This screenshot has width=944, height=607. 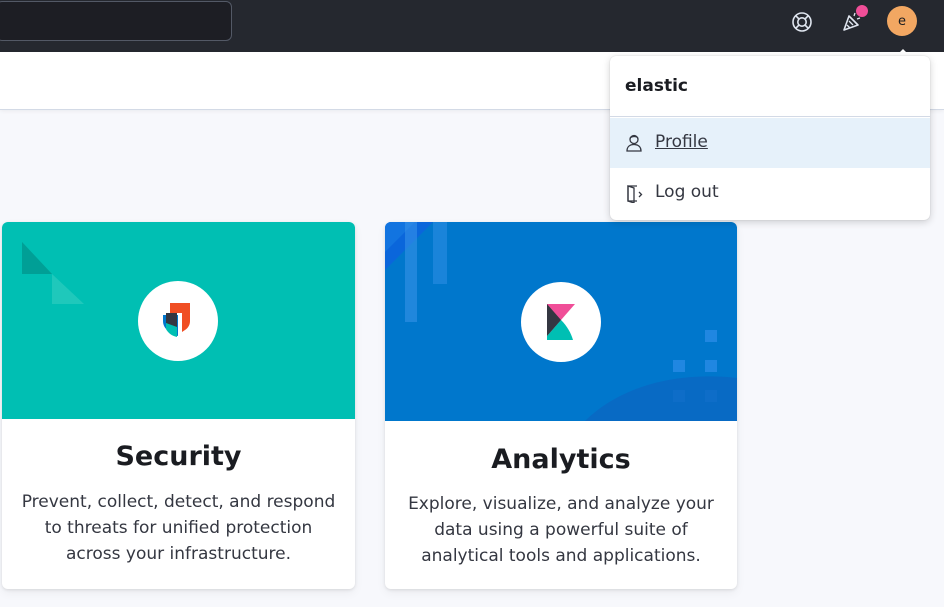 What do you see at coordinates (656, 86) in the screenshot?
I see `menu-username: elastic` at bounding box center [656, 86].